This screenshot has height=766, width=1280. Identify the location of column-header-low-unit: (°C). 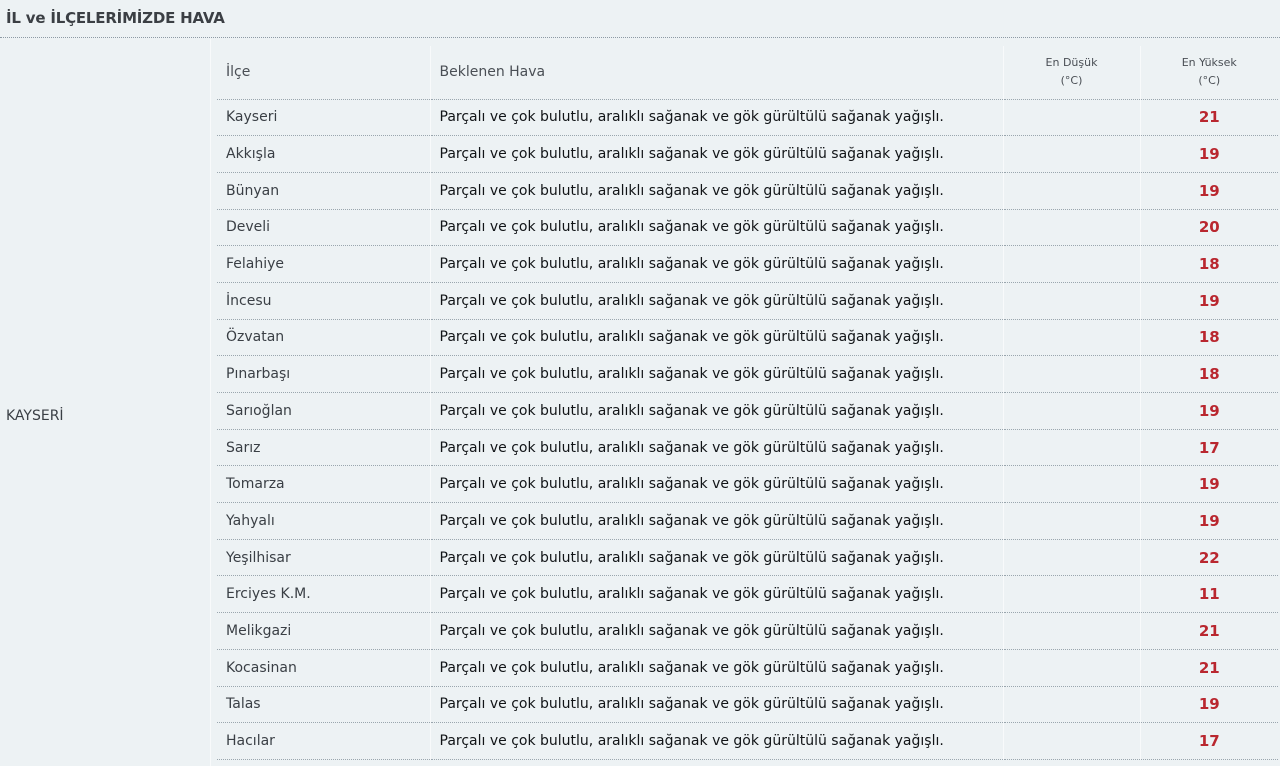
(1071, 81).